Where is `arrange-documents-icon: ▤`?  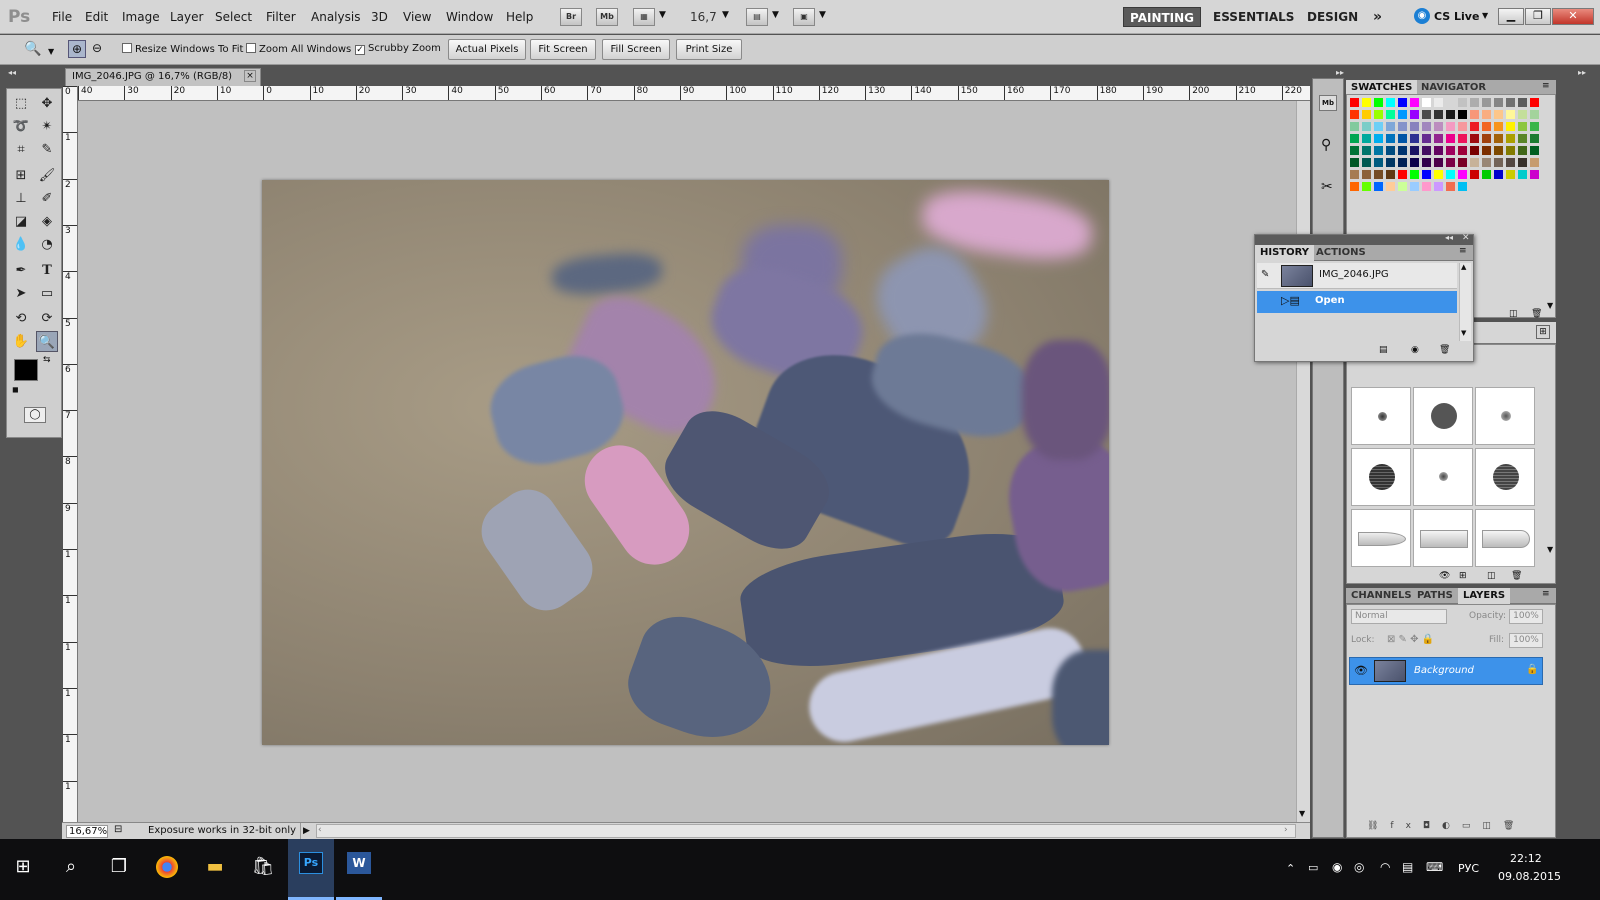
arrange-documents-icon: ▤ is located at coordinates (757, 17).